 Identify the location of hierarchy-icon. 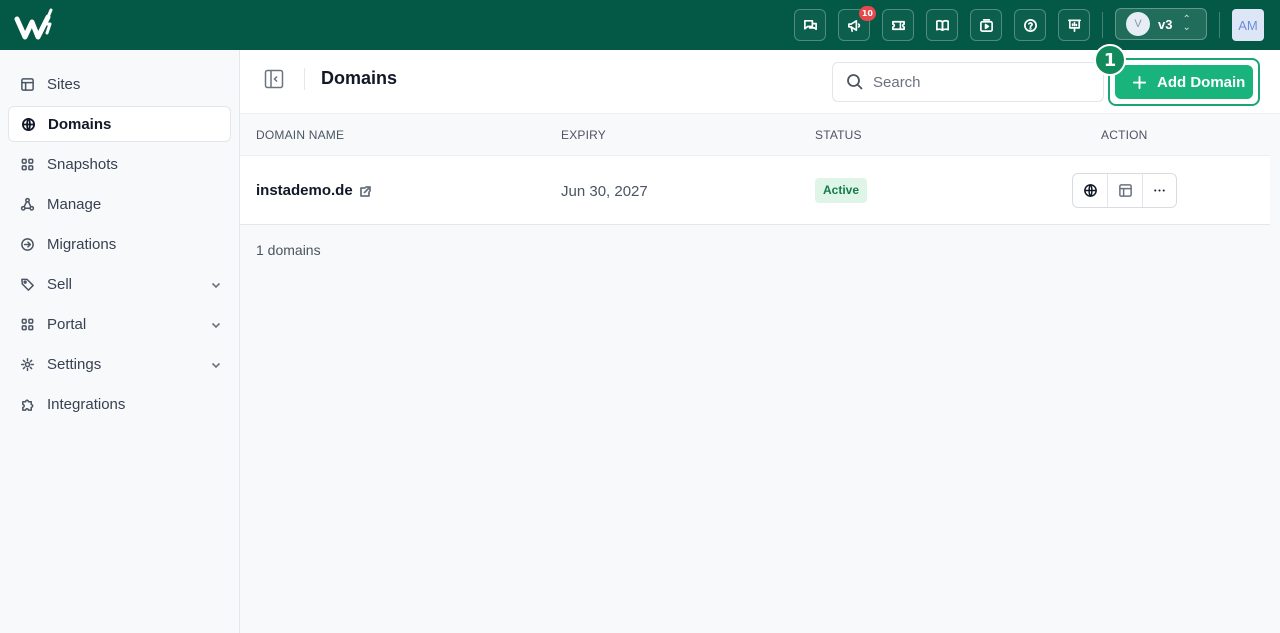
(27, 204).